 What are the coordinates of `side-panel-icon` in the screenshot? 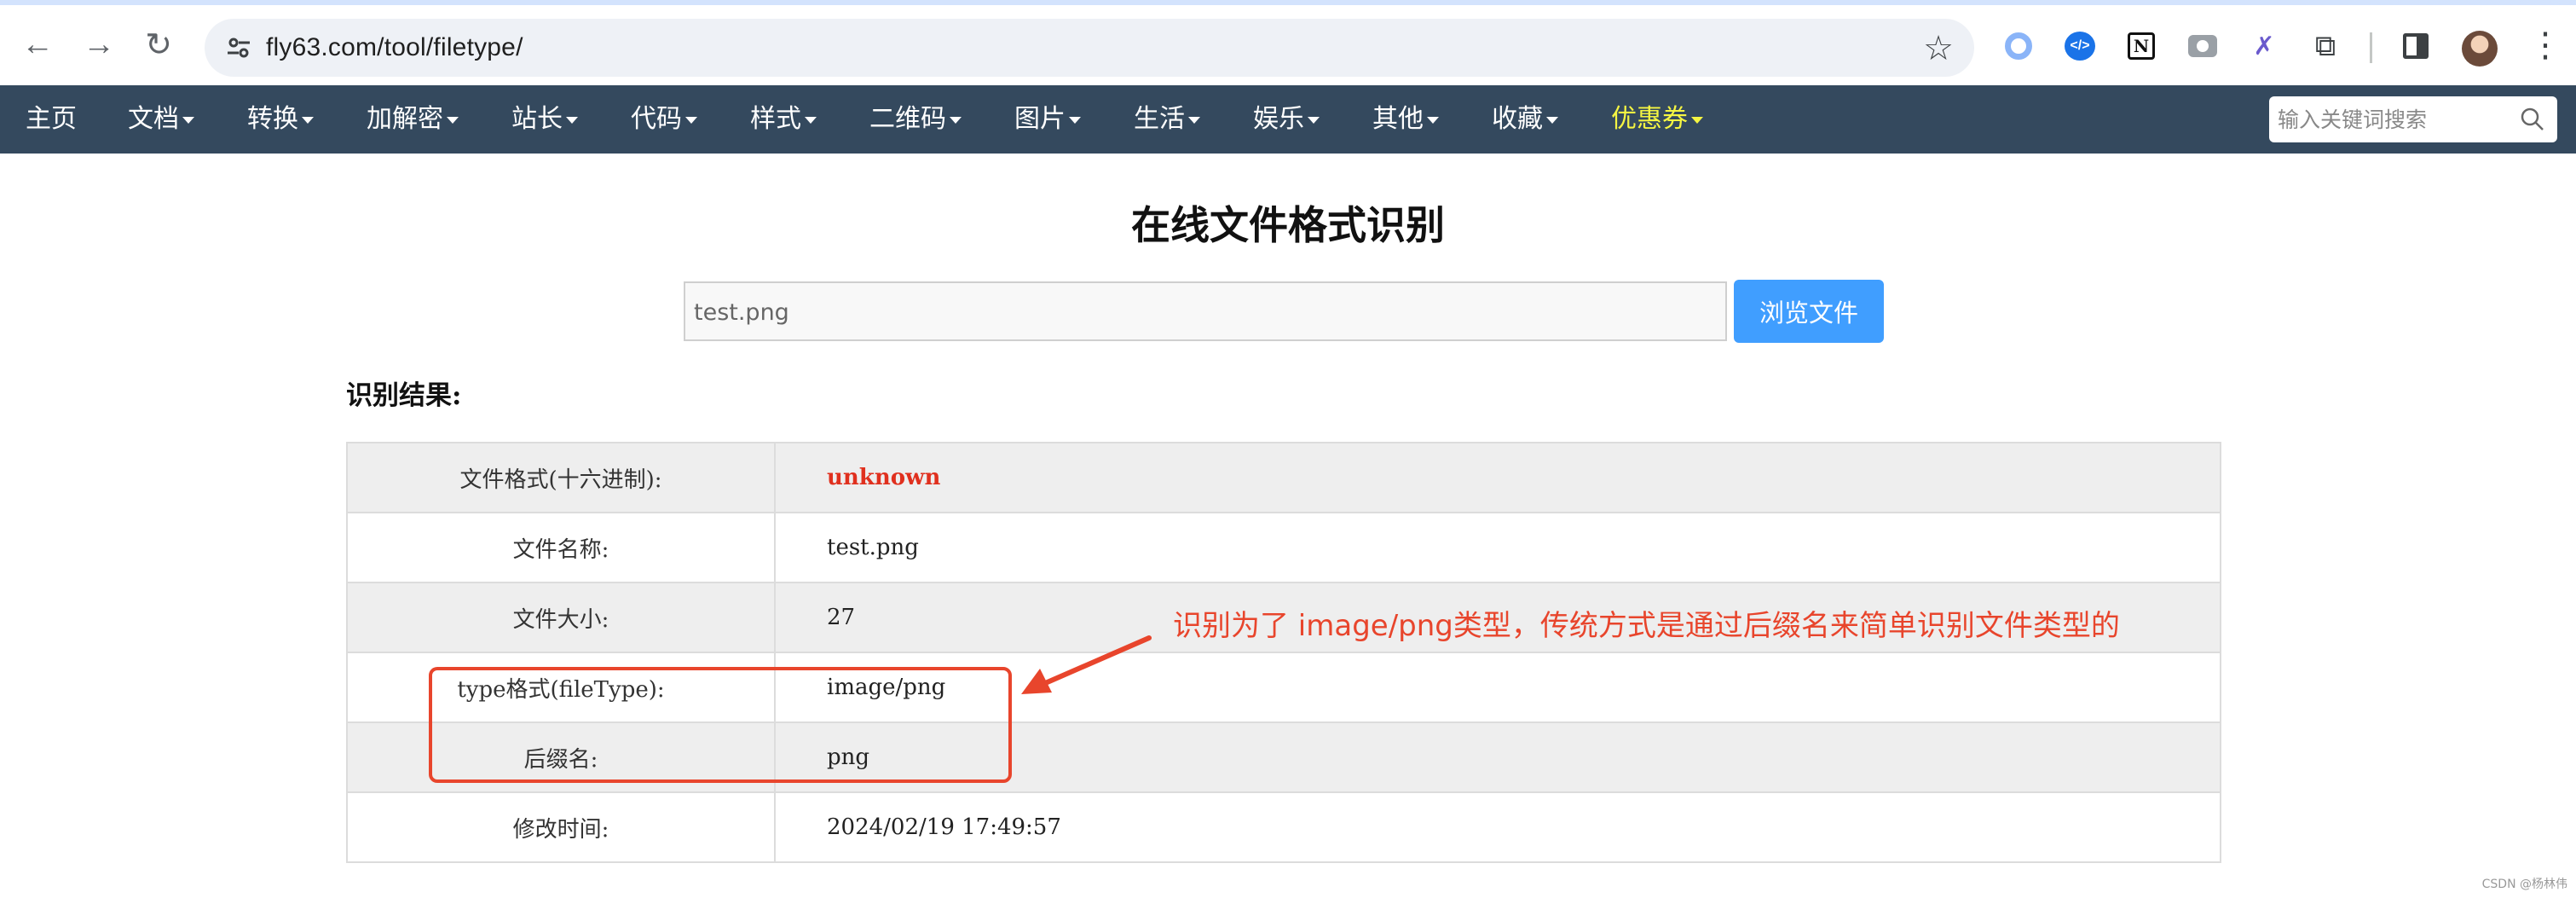 It's located at (2416, 46).